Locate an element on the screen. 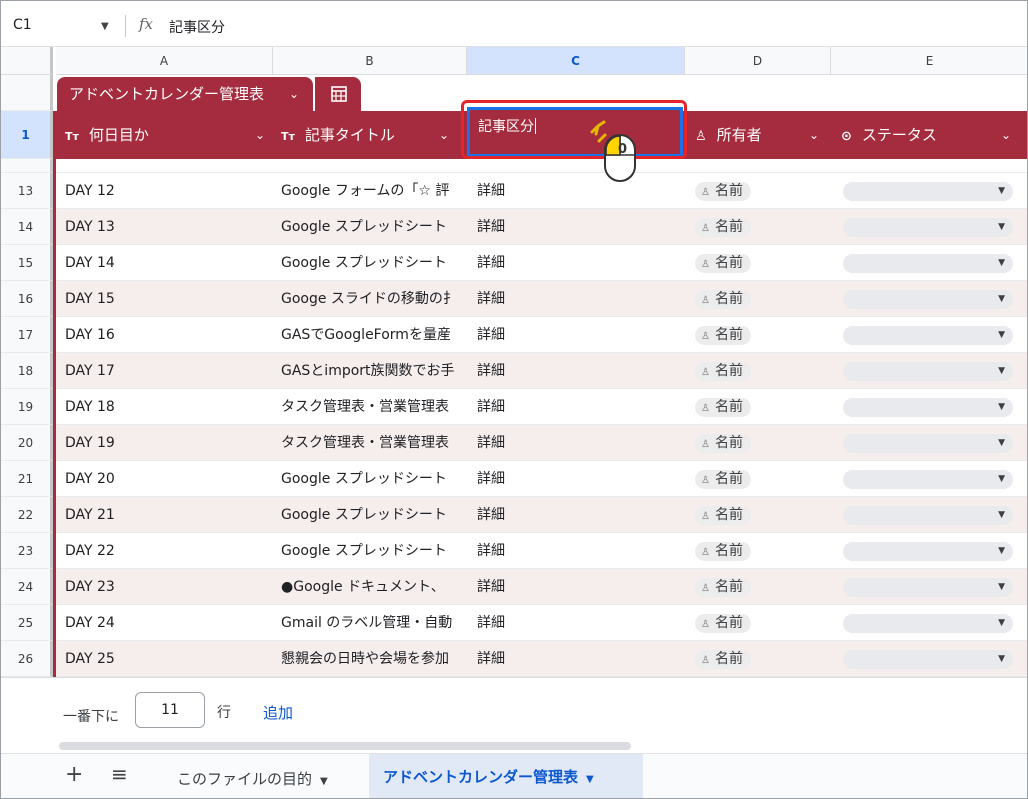 This screenshot has width=1028, height=799. row-number: 20 is located at coordinates (27, 443).